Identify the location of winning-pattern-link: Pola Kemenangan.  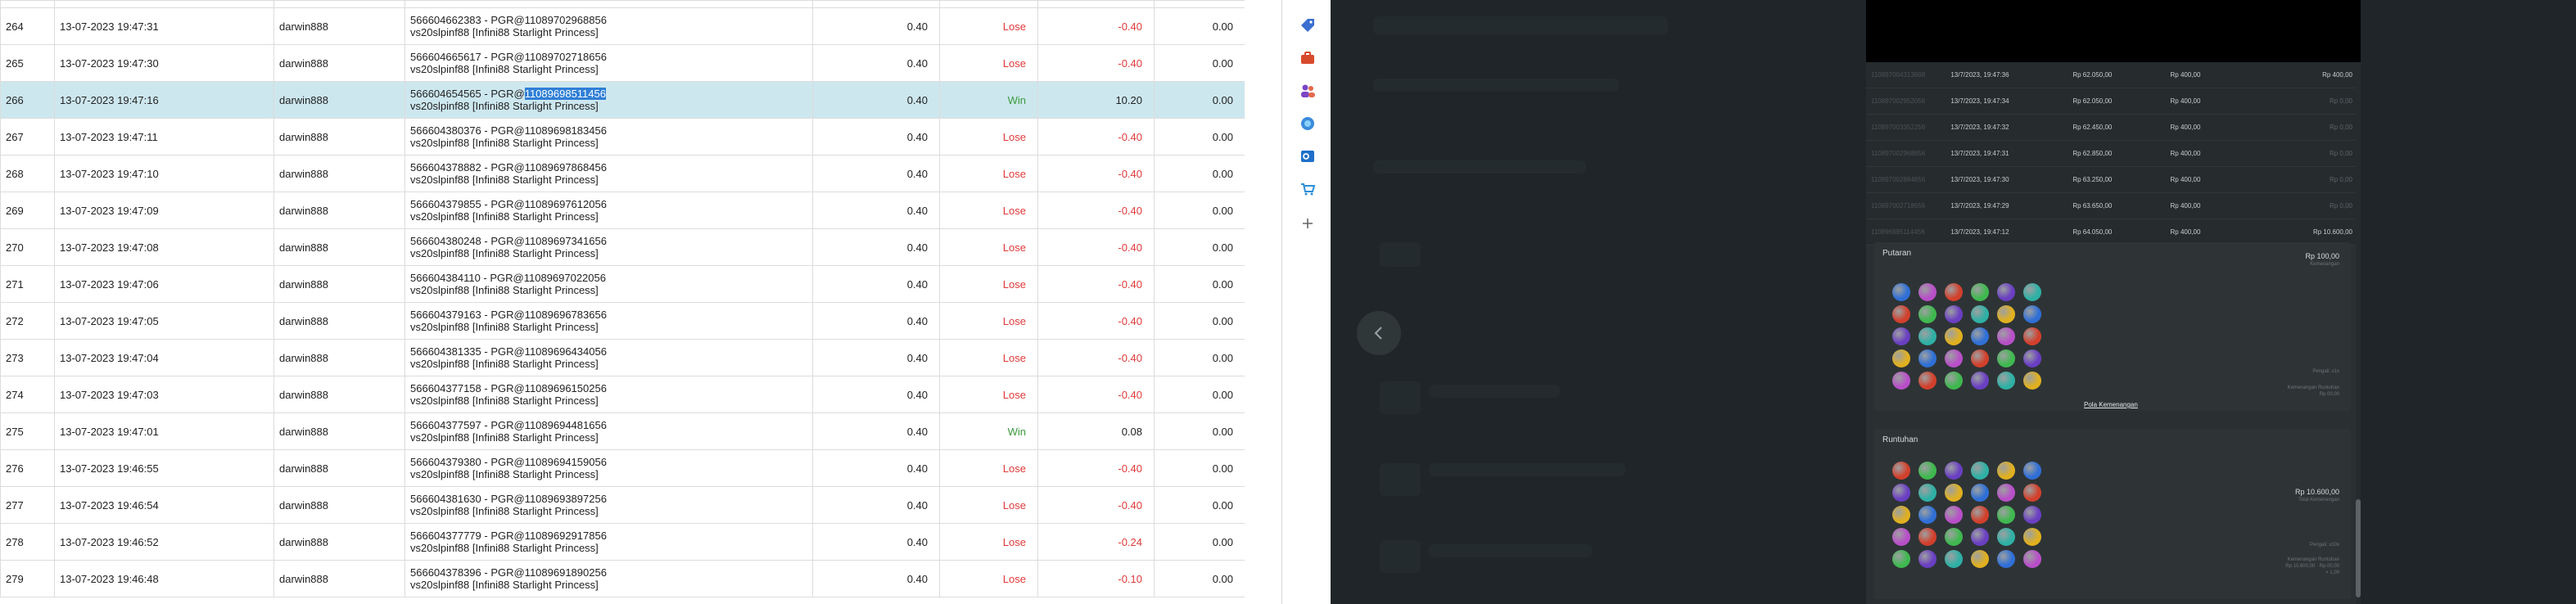
(2111, 404).